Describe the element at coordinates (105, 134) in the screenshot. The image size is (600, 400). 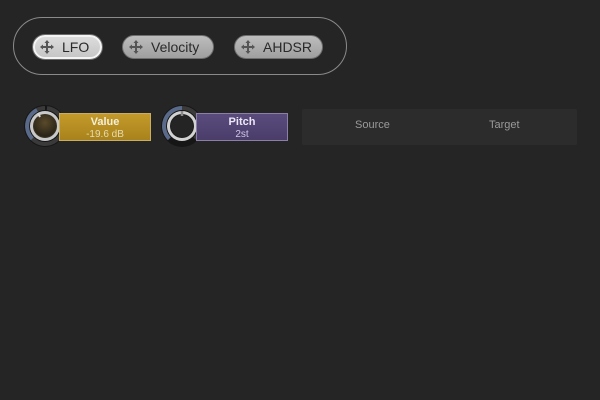
I see `value-readout: -19.6 dB` at that location.